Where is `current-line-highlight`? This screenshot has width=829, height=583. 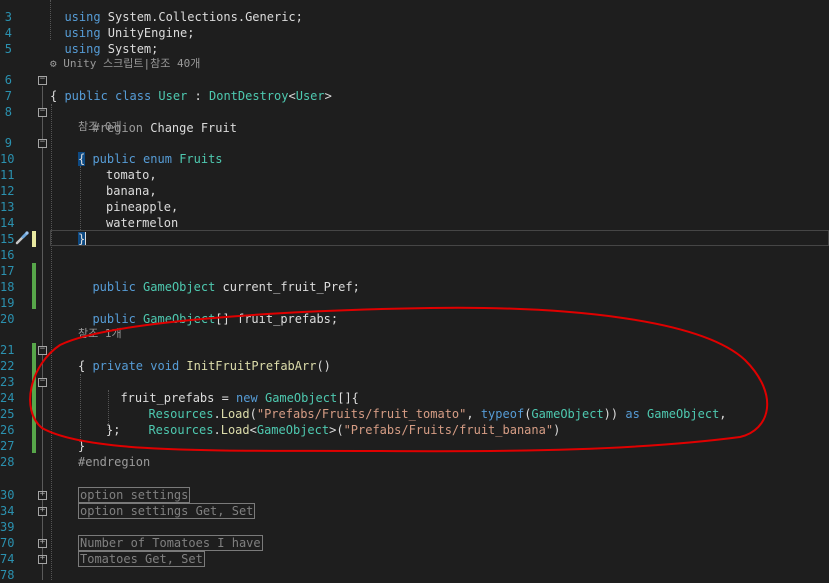
current-line-highlight is located at coordinates (439, 238).